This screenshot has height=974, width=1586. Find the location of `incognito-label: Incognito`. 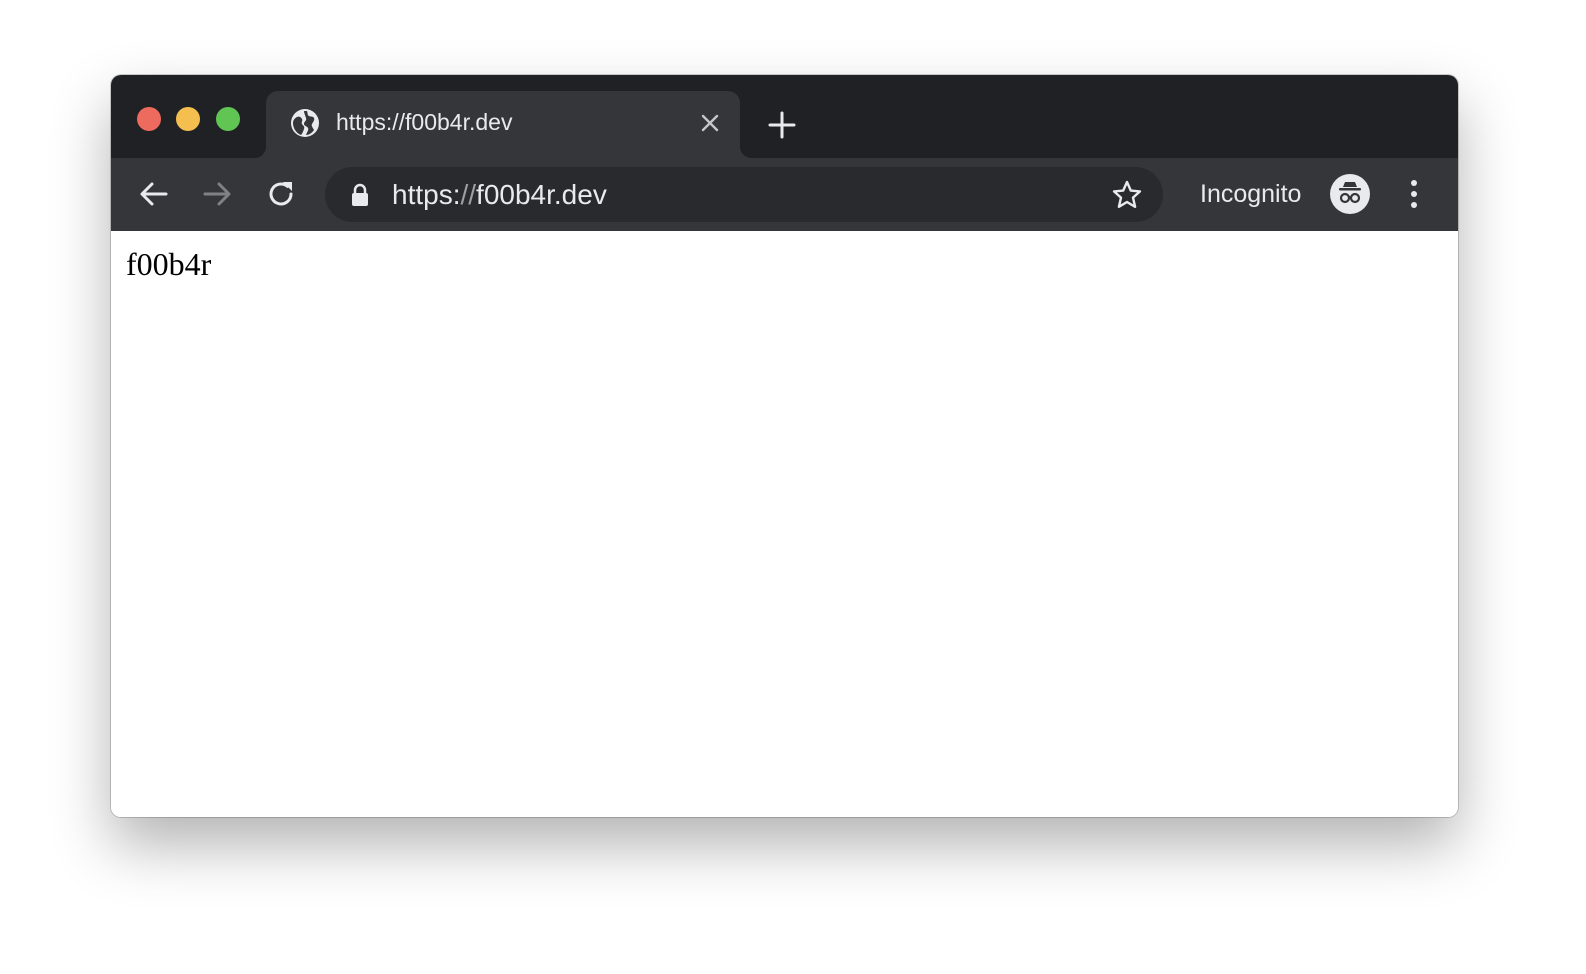

incognito-label: Incognito is located at coordinates (1250, 194).